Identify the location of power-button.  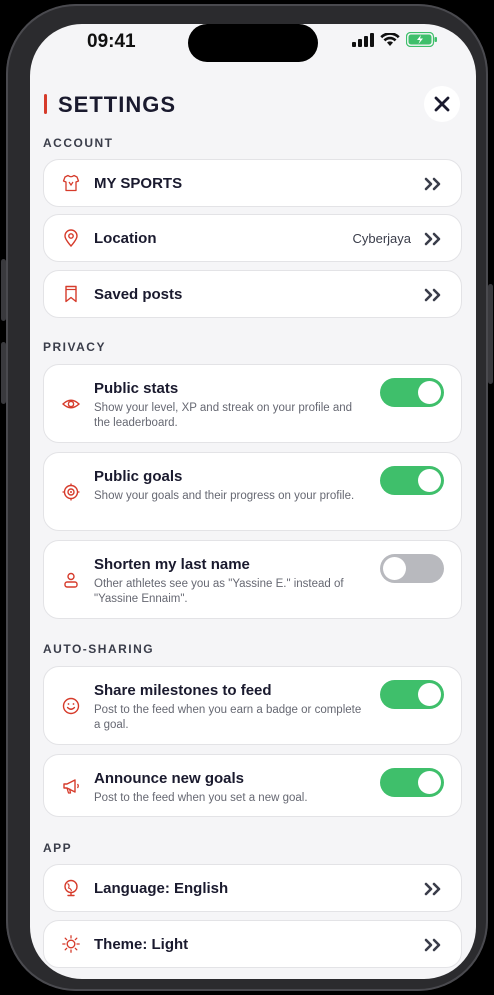
(490, 334).